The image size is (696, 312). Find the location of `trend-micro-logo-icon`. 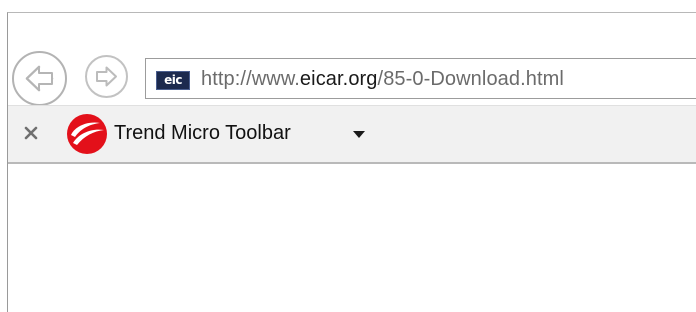

trend-micro-logo-icon is located at coordinates (87, 134).